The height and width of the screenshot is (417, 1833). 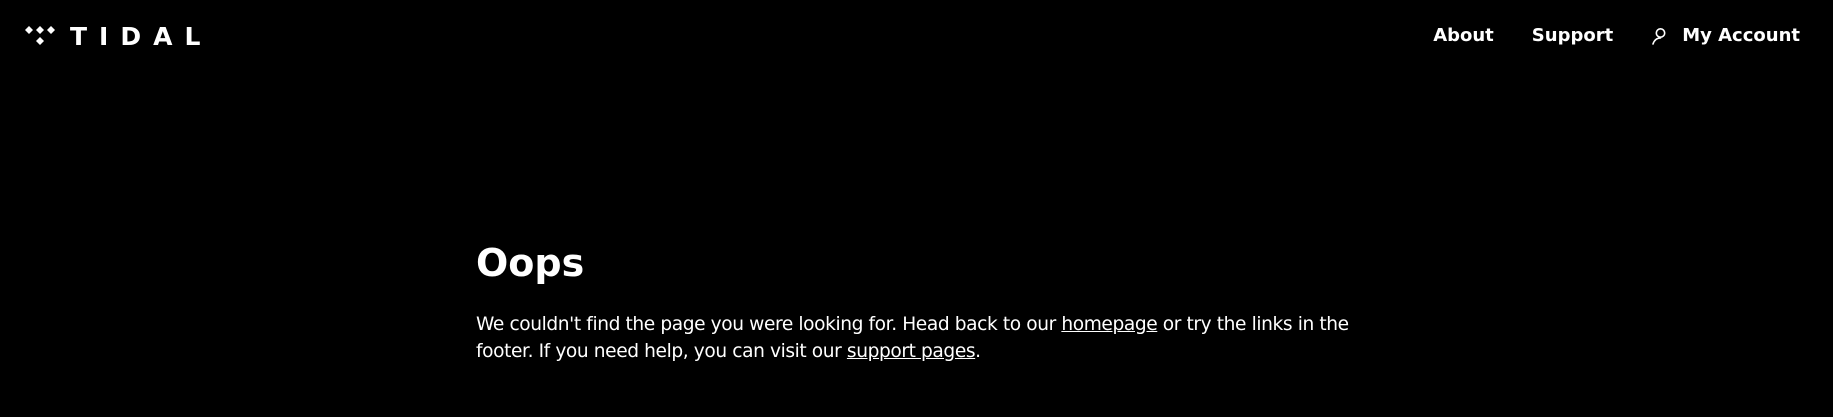 What do you see at coordinates (40, 35) in the screenshot?
I see `tidal-diamonds-icon` at bounding box center [40, 35].